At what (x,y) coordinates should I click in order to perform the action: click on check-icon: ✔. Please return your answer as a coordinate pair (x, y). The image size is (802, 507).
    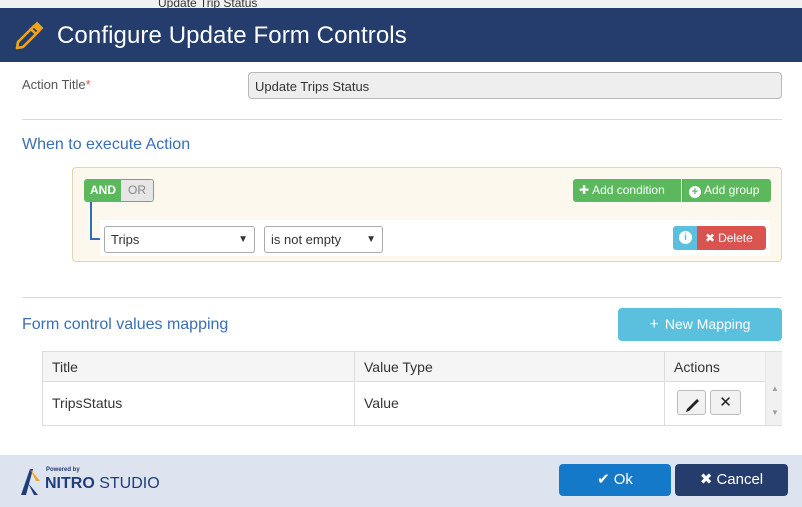
    Looking at the image, I should click on (603, 479).